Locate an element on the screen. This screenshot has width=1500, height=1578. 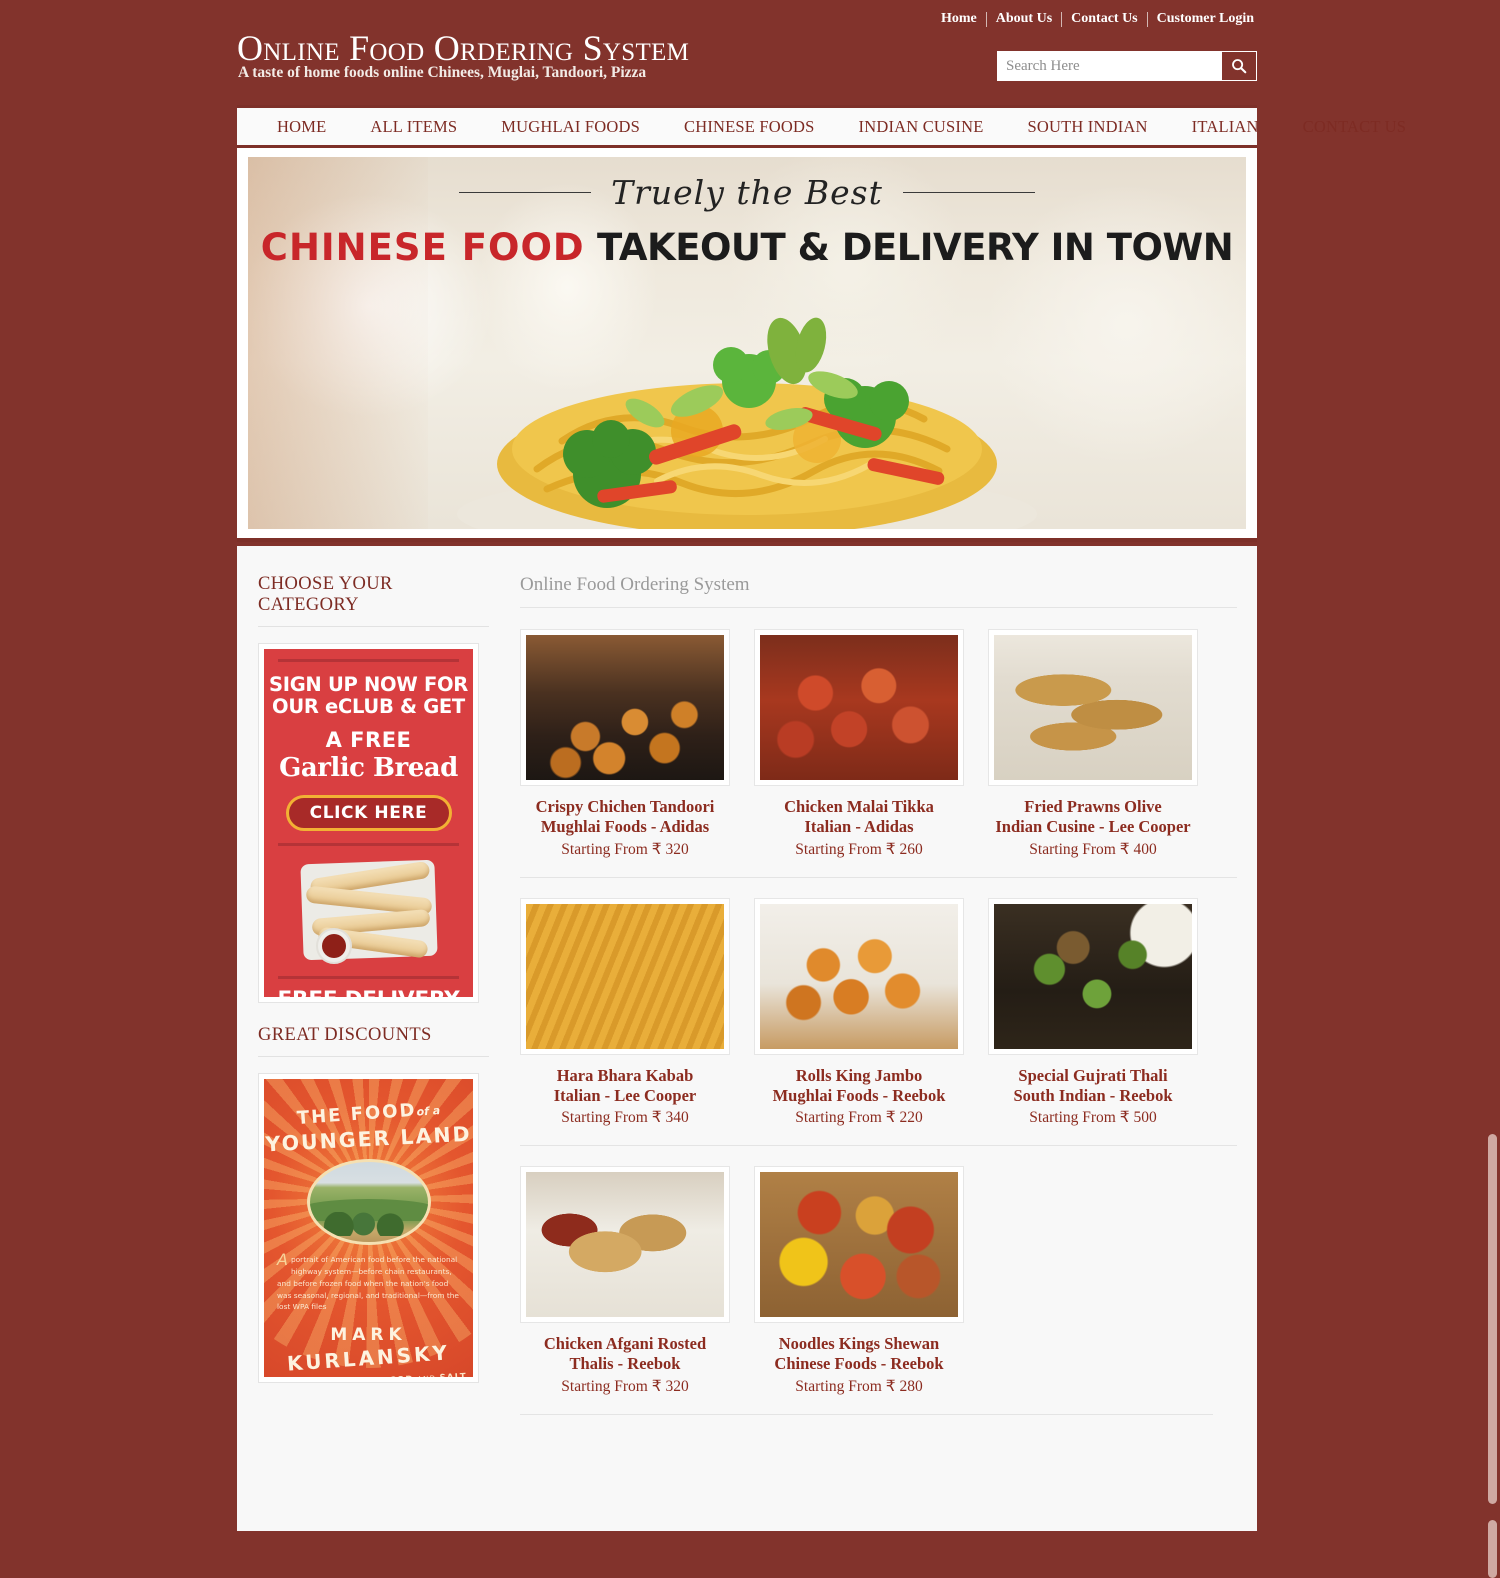
search-icon is located at coordinates (1239, 66).